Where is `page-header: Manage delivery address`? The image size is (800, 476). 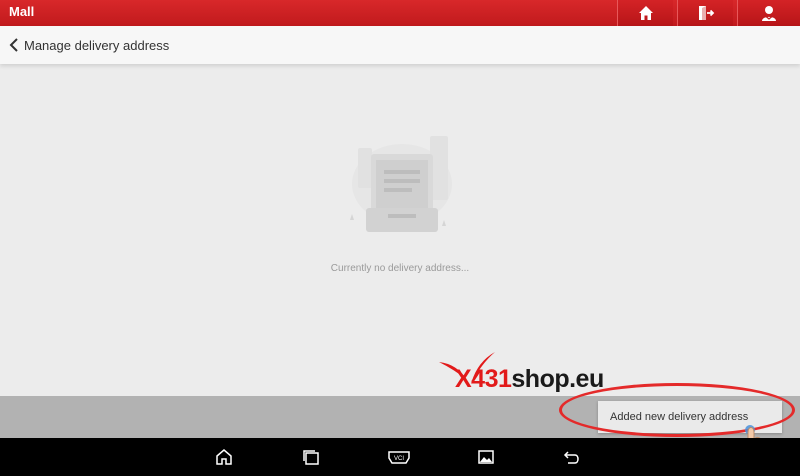
page-header: Manage delivery address is located at coordinates (400, 45).